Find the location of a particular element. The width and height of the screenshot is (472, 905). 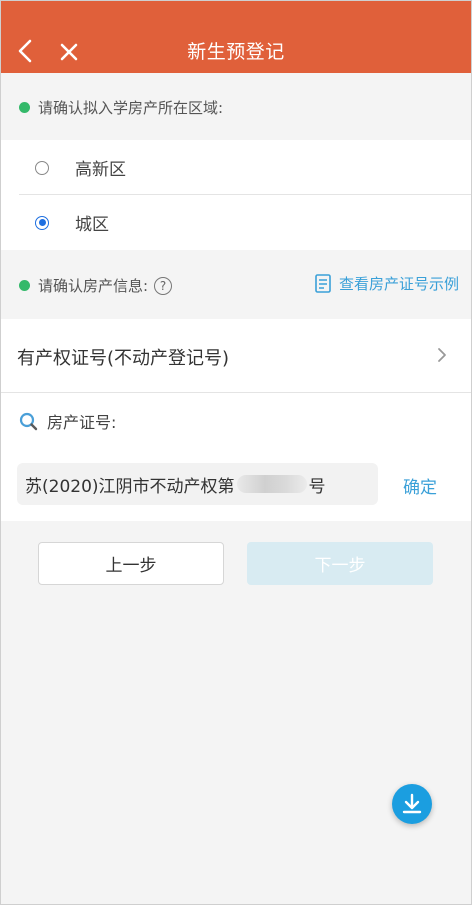

certificate-search-label: 房产证号: is located at coordinates (67, 421).